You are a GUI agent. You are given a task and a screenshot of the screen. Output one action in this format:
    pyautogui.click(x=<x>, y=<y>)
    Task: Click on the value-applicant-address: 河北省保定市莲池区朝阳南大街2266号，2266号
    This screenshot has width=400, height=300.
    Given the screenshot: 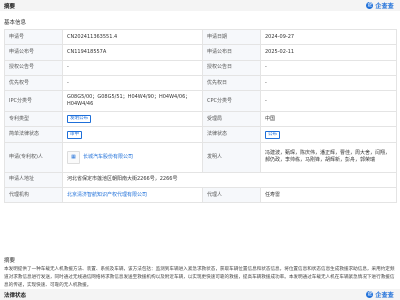 What is the action you would take?
    pyautogui.click(x=229, y=180)
    